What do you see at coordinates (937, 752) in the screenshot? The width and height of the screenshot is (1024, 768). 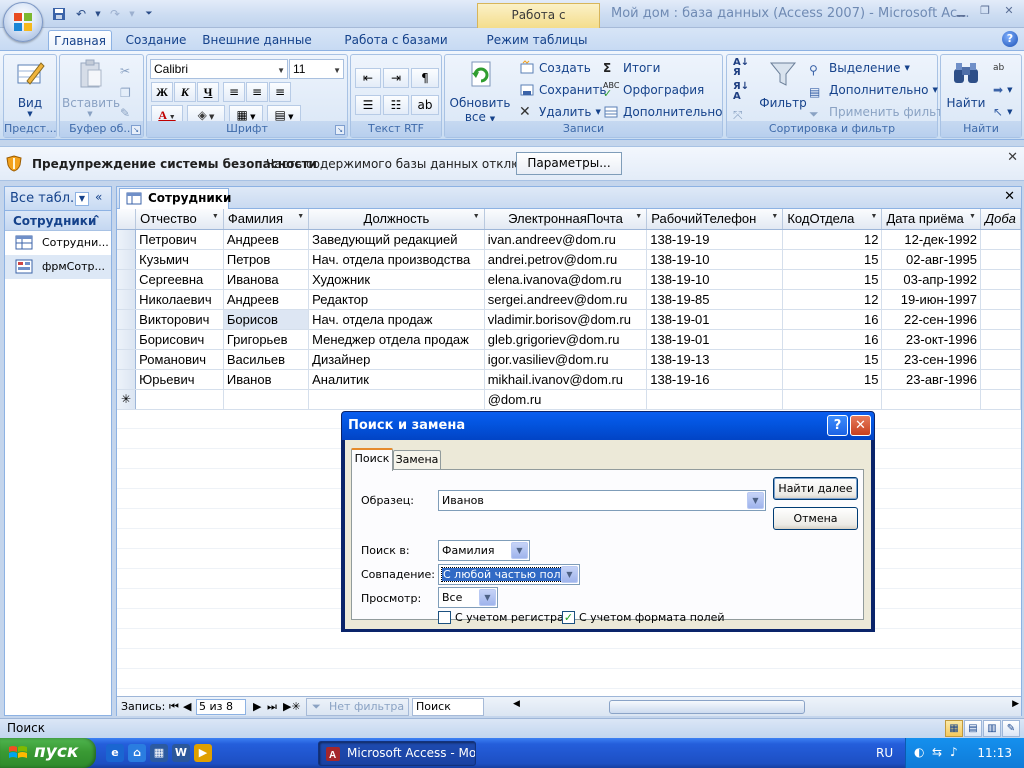 I see `network-icon: ⇆` at bounding box center [937, 752].